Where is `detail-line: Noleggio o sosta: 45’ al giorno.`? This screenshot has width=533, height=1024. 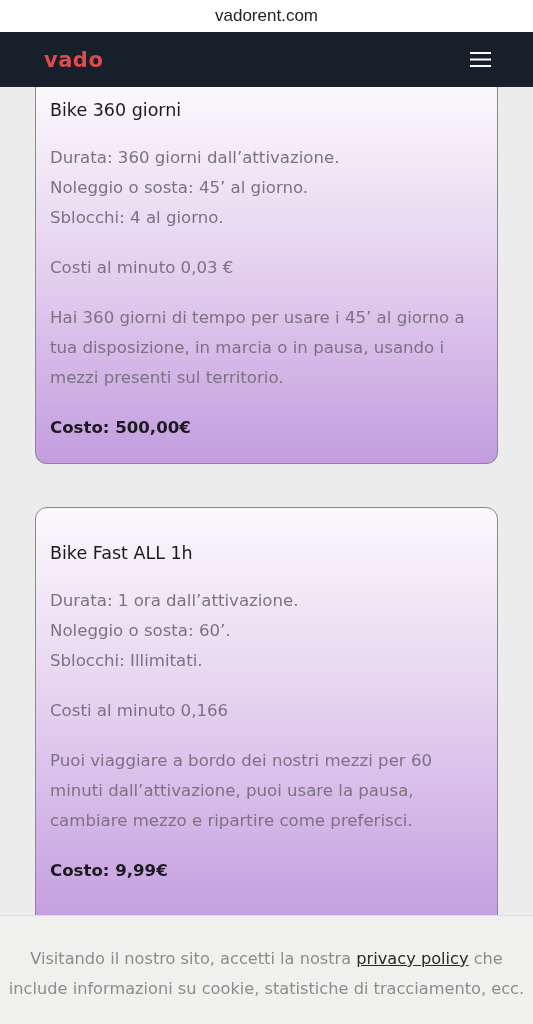
detail-line: Noleggio o sosta: 45’ al giorno. is located at coordinates (180, 188).